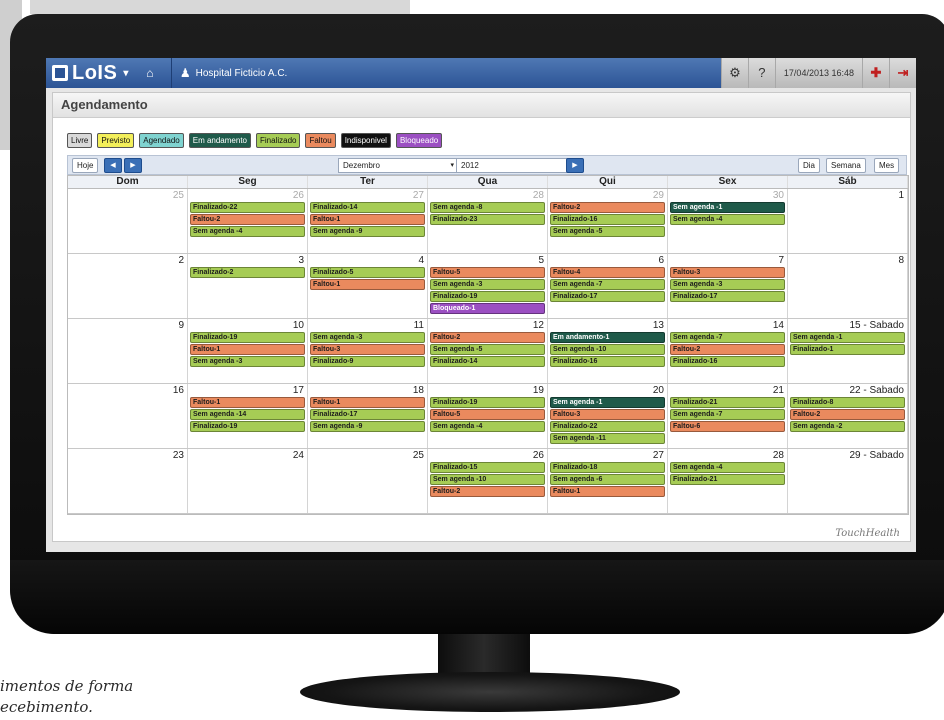 The width and height of the screenshot is (944, 720). I want to click on calendar-day: 8, so click(848, 286).